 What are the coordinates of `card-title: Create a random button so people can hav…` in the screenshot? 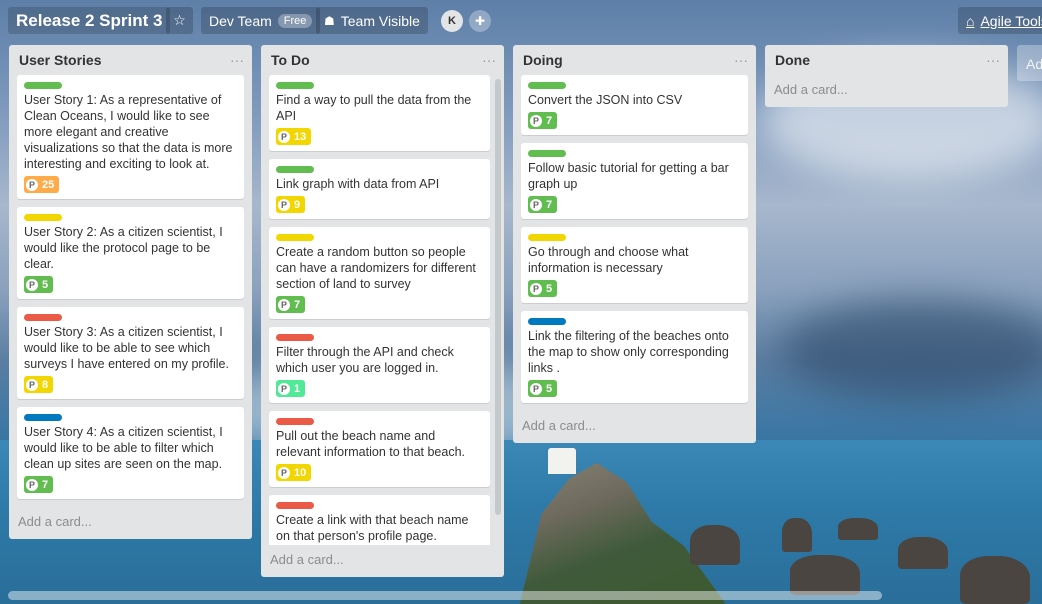 It's located at (376, 268).